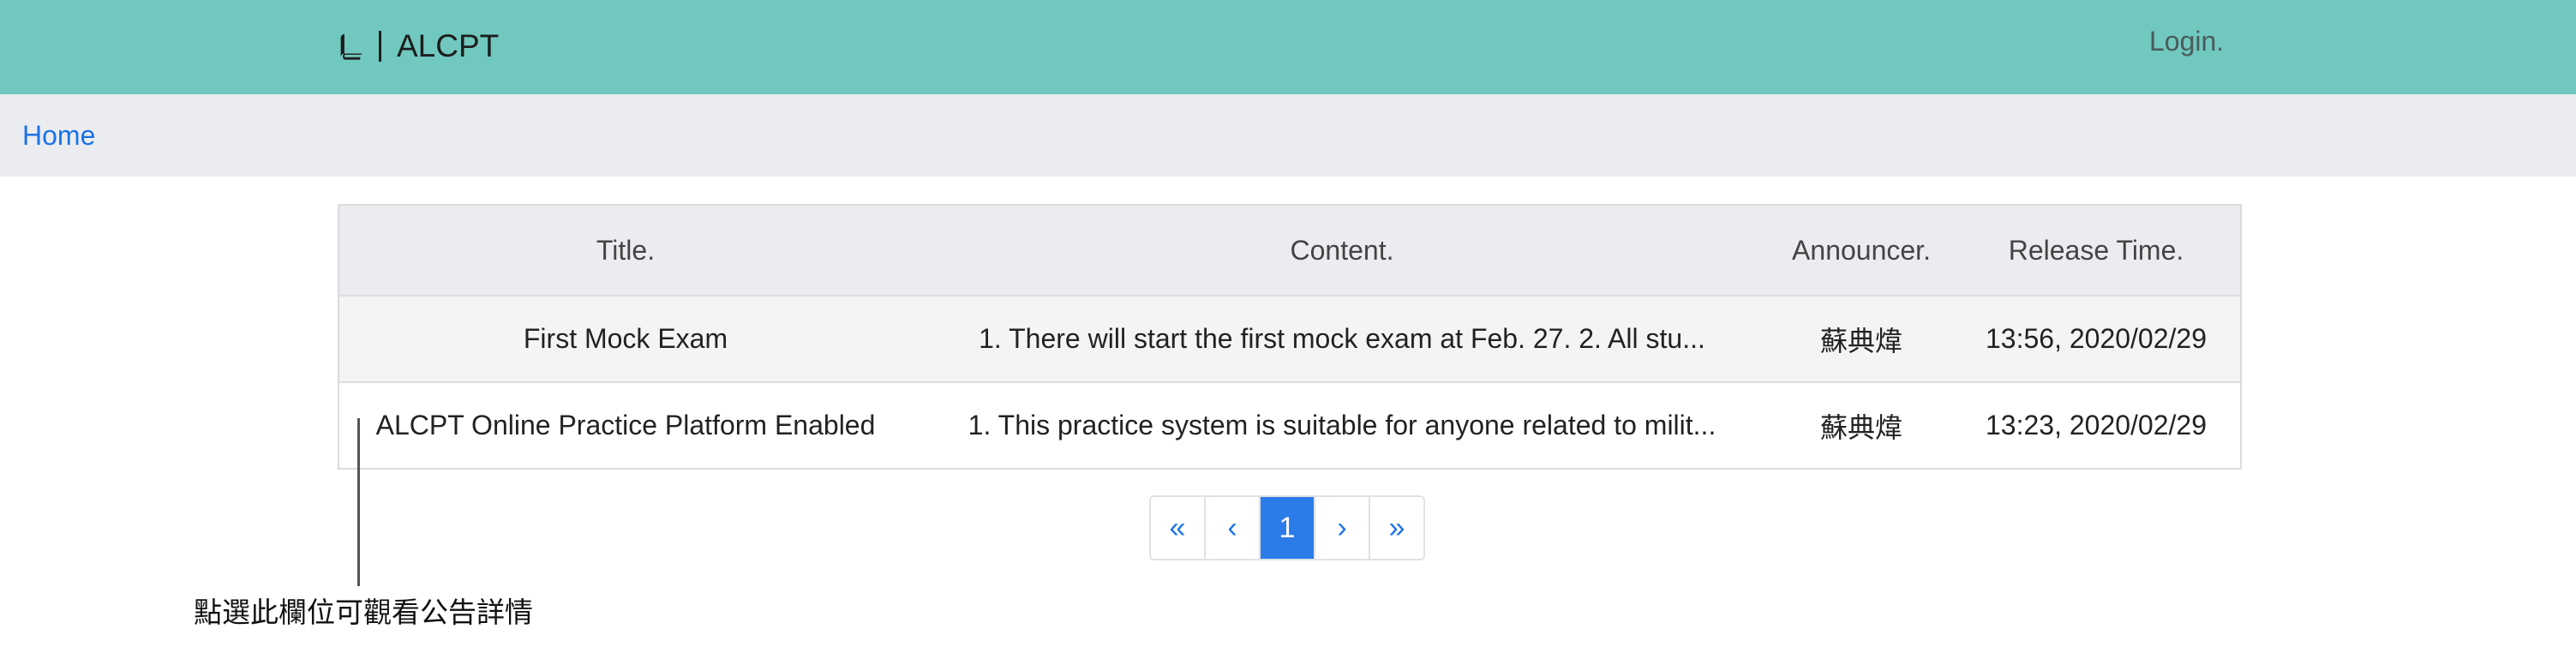 The image size is (2576, 647). Describe the element at coordinates (626, 250) in the screenshot. I see `header-title: Title.` at that location.